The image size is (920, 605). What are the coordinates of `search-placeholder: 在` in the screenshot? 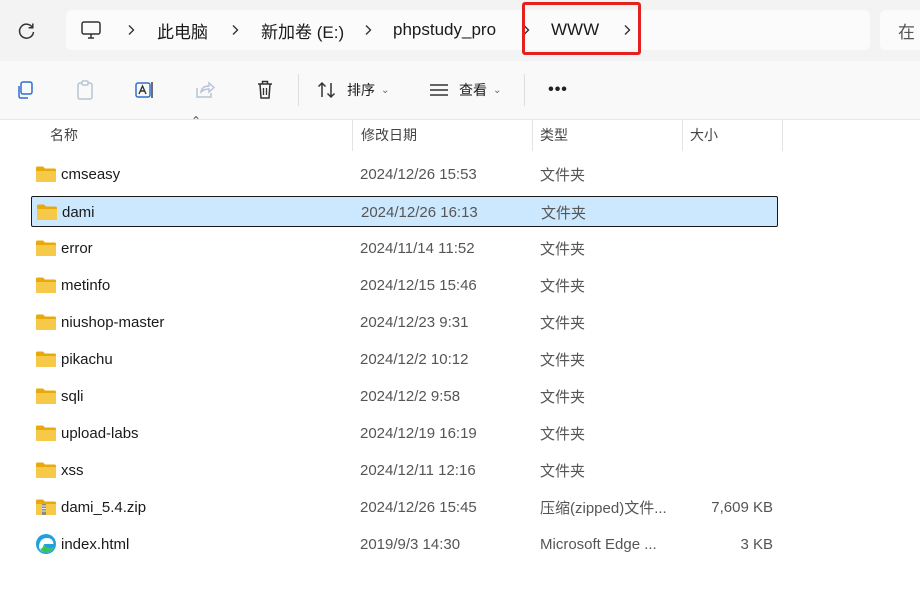 It's located at (906, 32).